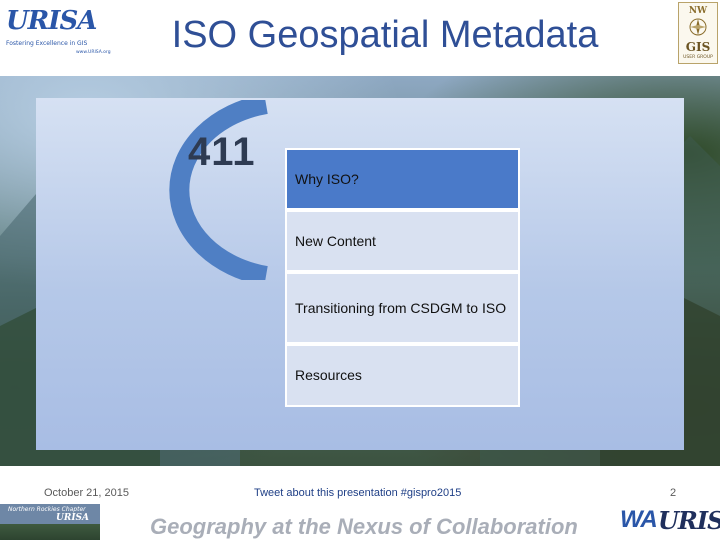  I want to click on chapter-logo-line1: Northern Rockies Chapter, so click(47, 509).